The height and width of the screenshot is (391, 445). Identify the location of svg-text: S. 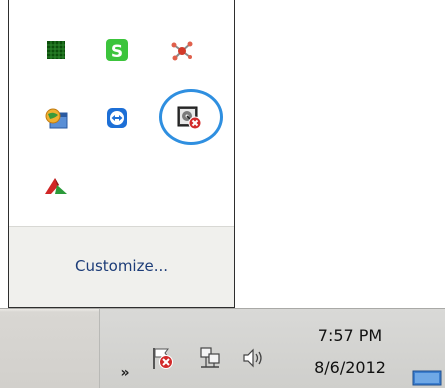
(117, 52).